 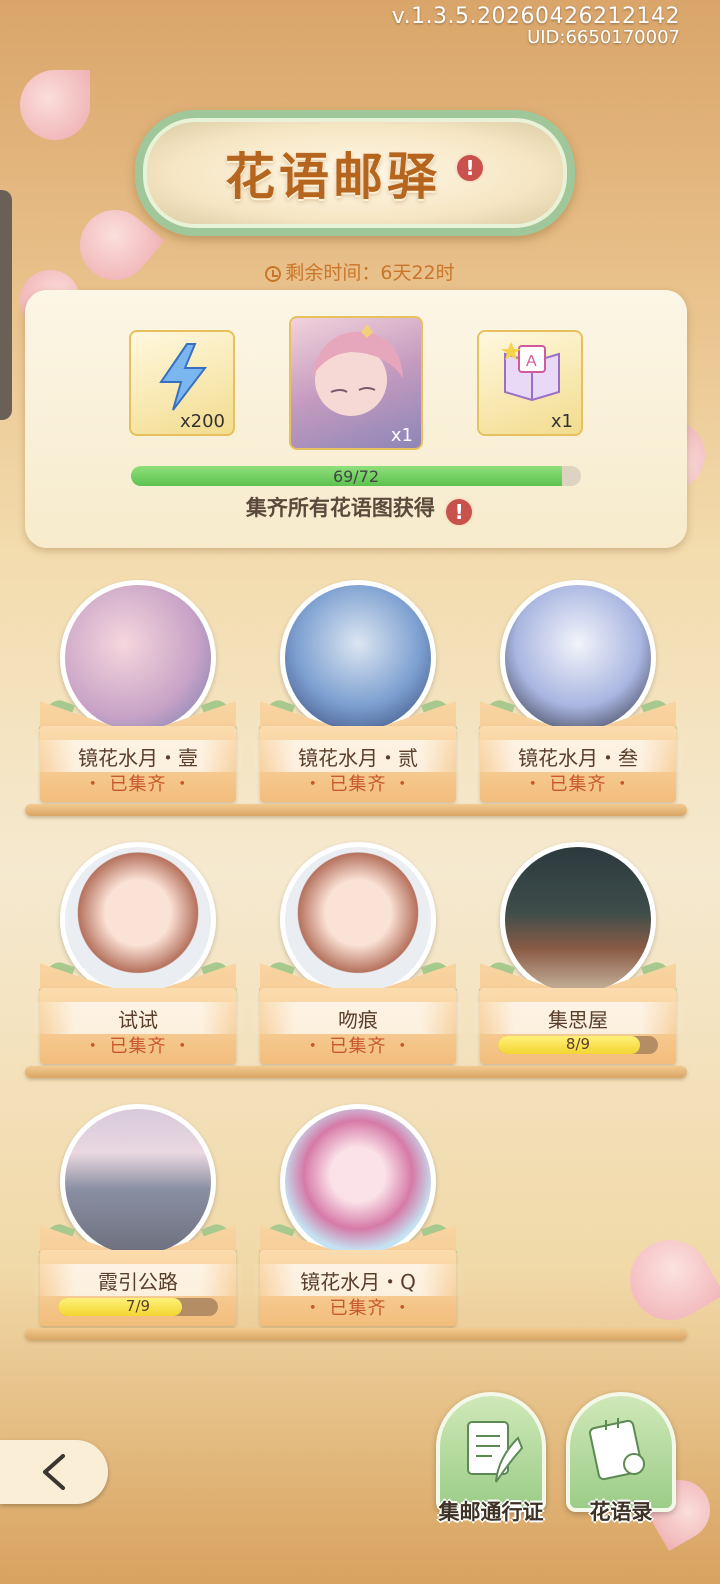 I want to click on flower-card: 霞引公路 7/9, so click(x=138, y=1215).